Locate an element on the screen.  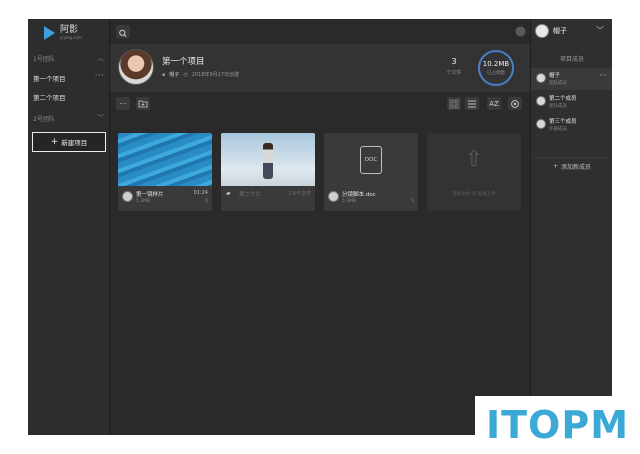
top-bar is located at coordinates (320, 31).